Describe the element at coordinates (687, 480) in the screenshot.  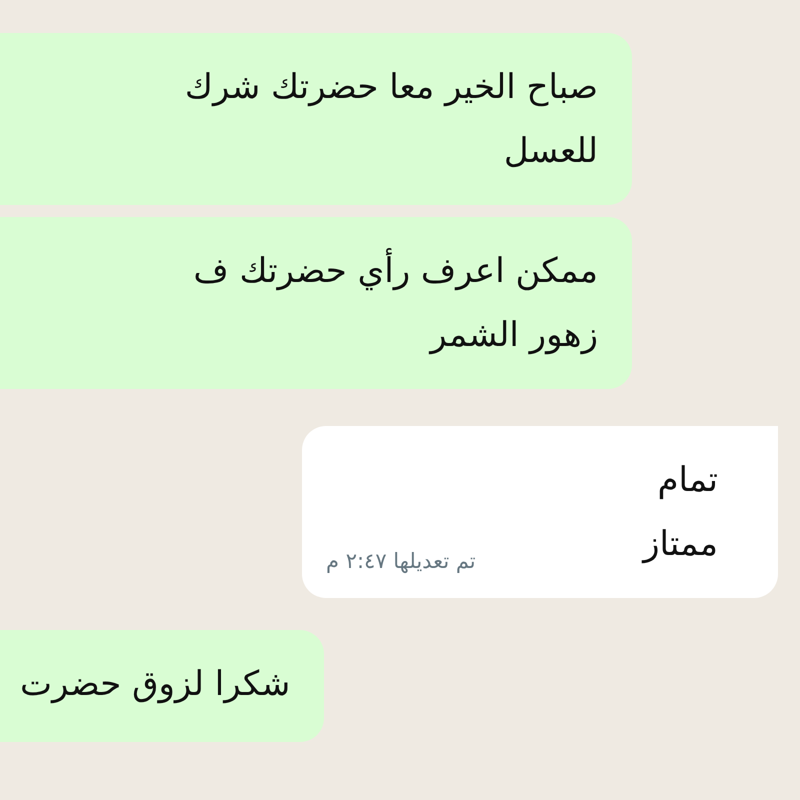
I see `message-text: تمام` at that location.